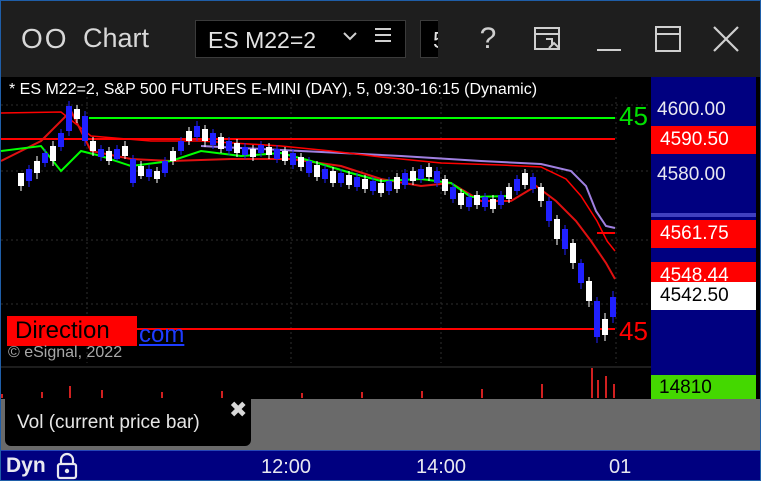 This screenshot has width=761, height=481. I want to click on price-axis-label: 4600.00, so click(691, 109).